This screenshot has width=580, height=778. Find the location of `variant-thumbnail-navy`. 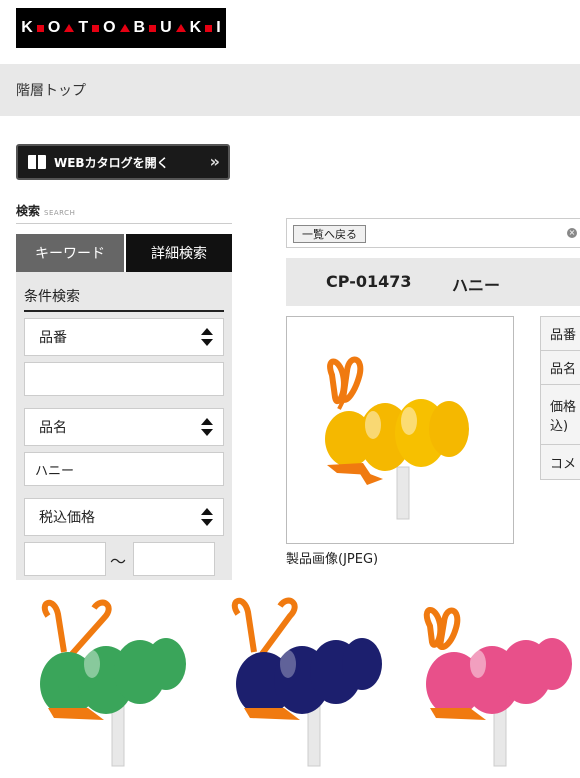

variant-thumbnail-navy is located at coordinates (305, 682).